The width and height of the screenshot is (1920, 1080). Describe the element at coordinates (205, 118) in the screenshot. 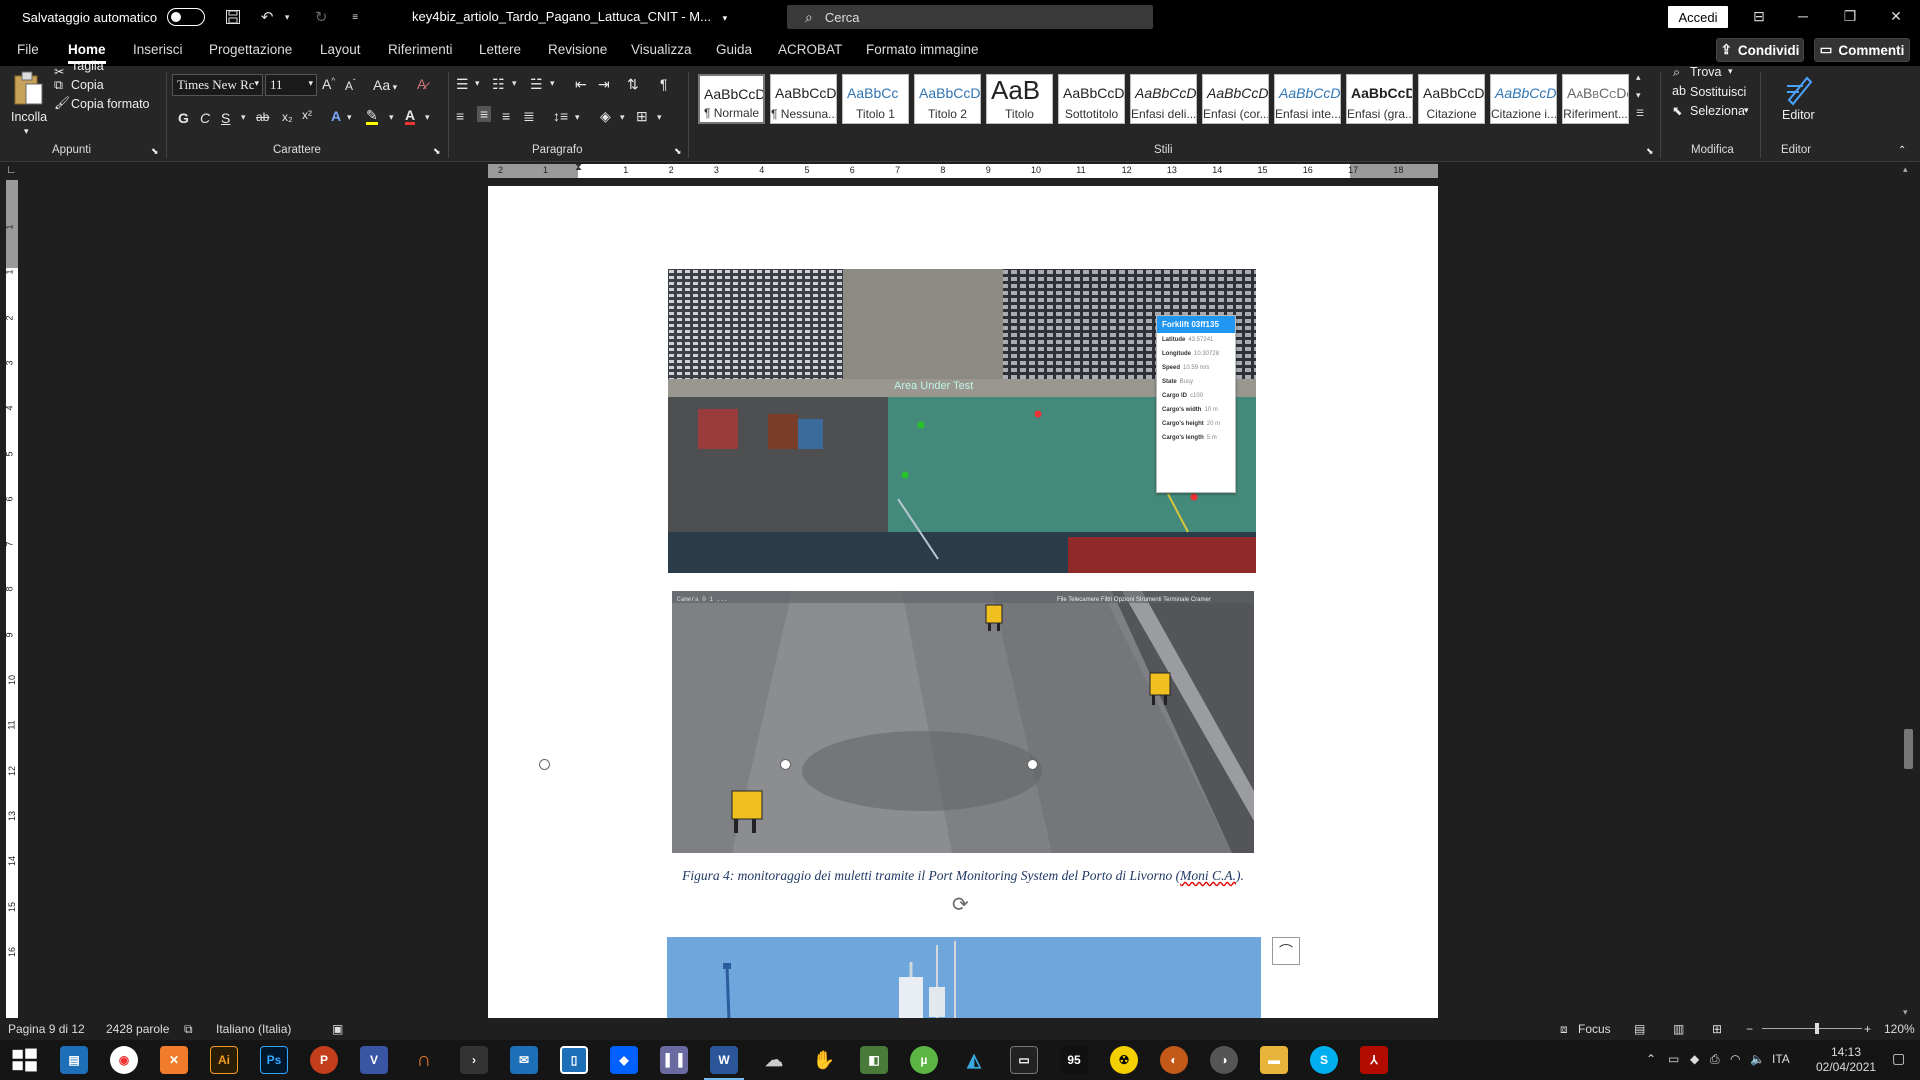

I see `italic-button: C` at that location.